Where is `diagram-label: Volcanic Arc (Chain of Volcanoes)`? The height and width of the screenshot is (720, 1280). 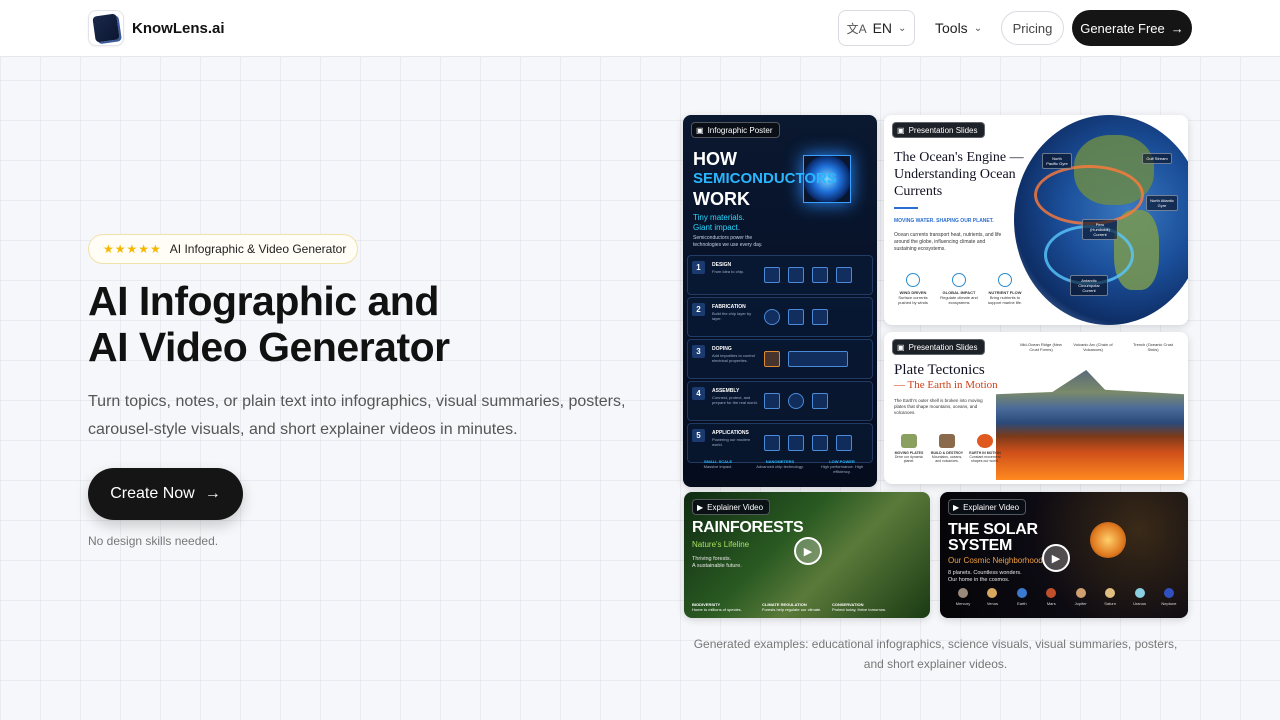 diagram-label: Volcanic Arc (Chain of Volcanoes) is located at coordinates (1093, 347).